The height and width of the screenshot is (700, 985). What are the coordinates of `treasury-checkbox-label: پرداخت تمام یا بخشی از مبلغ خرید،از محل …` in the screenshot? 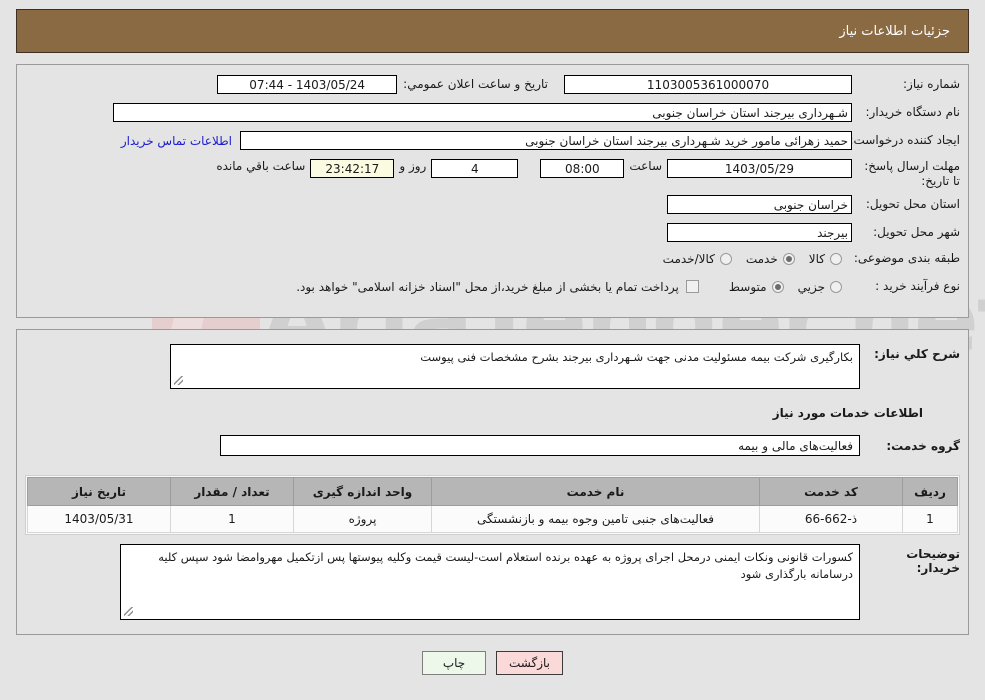 It's located at (487, 286).